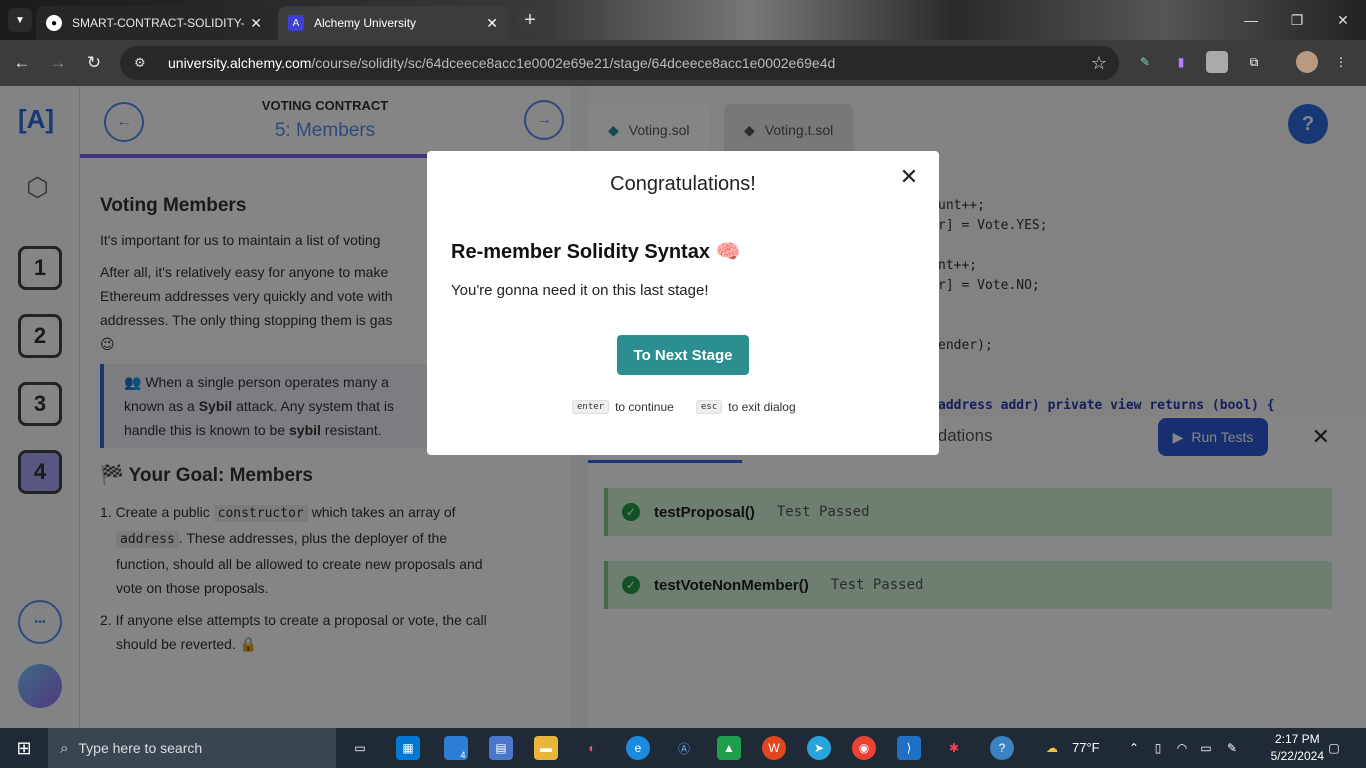  What do you see at coordinates (1145, 62) in the screenshot?
I see `extension-icon: ✎` at bounding box center [1145, 62].